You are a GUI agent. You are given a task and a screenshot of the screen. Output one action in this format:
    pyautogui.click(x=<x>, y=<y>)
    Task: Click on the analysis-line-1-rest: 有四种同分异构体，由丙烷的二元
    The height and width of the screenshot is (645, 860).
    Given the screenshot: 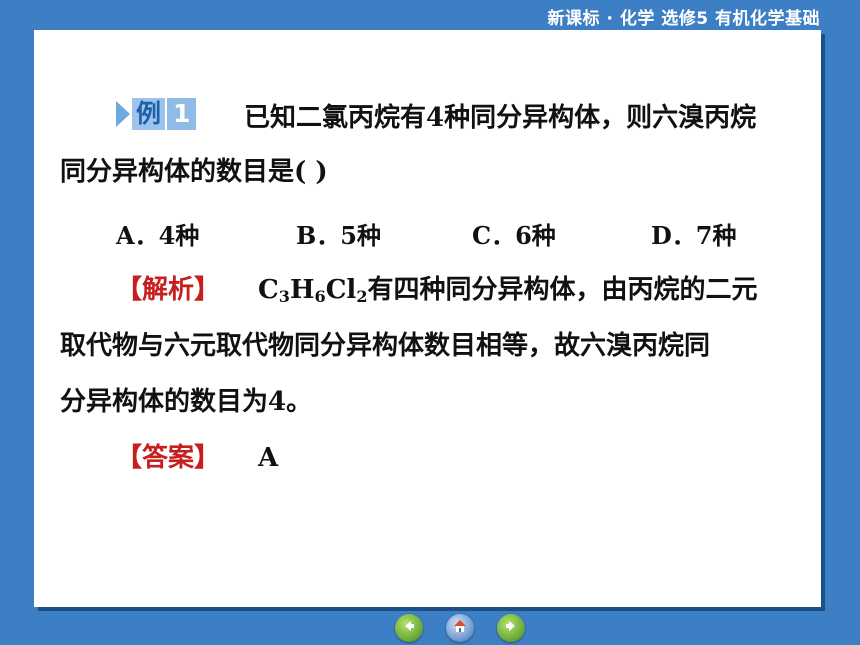 What is the action you would take?
    pyautogui.click(x=562, y=290)
    